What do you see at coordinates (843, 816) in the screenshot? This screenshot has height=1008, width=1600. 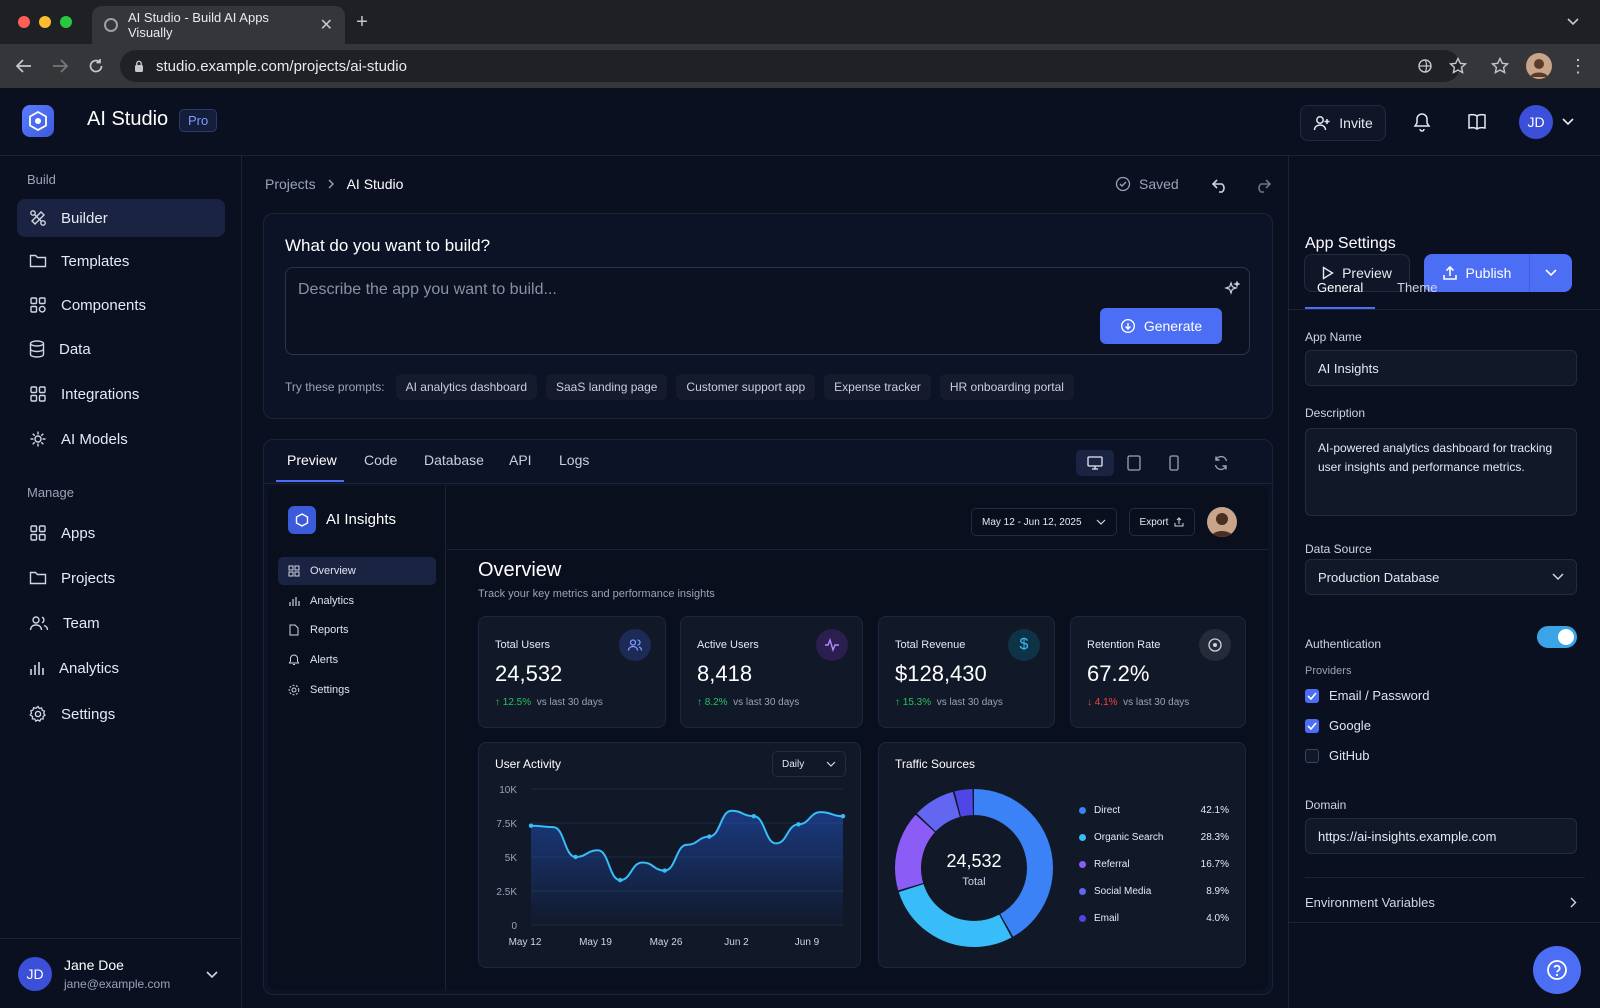 I see `data-point` at bounding box center [843, 816].